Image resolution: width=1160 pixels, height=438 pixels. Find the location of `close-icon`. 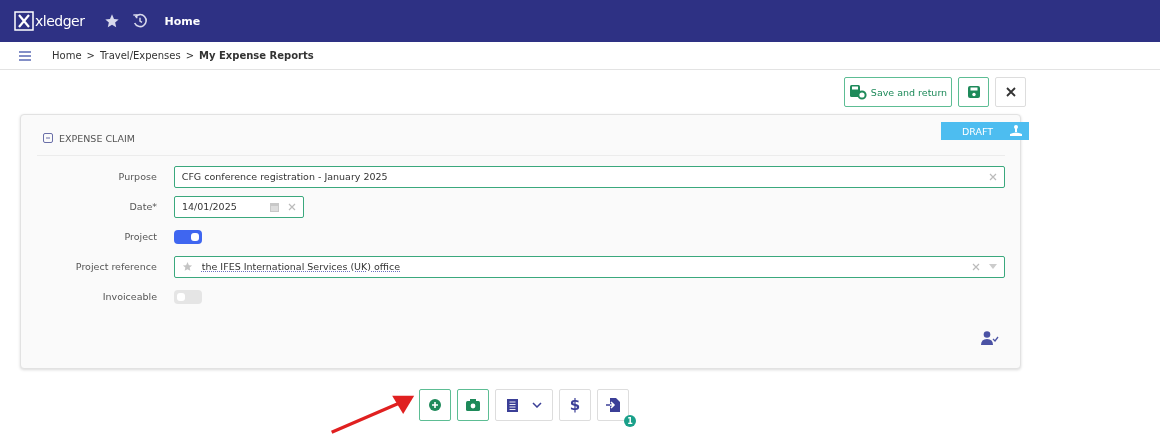

close-icon is located at coordinates (1010, 92).